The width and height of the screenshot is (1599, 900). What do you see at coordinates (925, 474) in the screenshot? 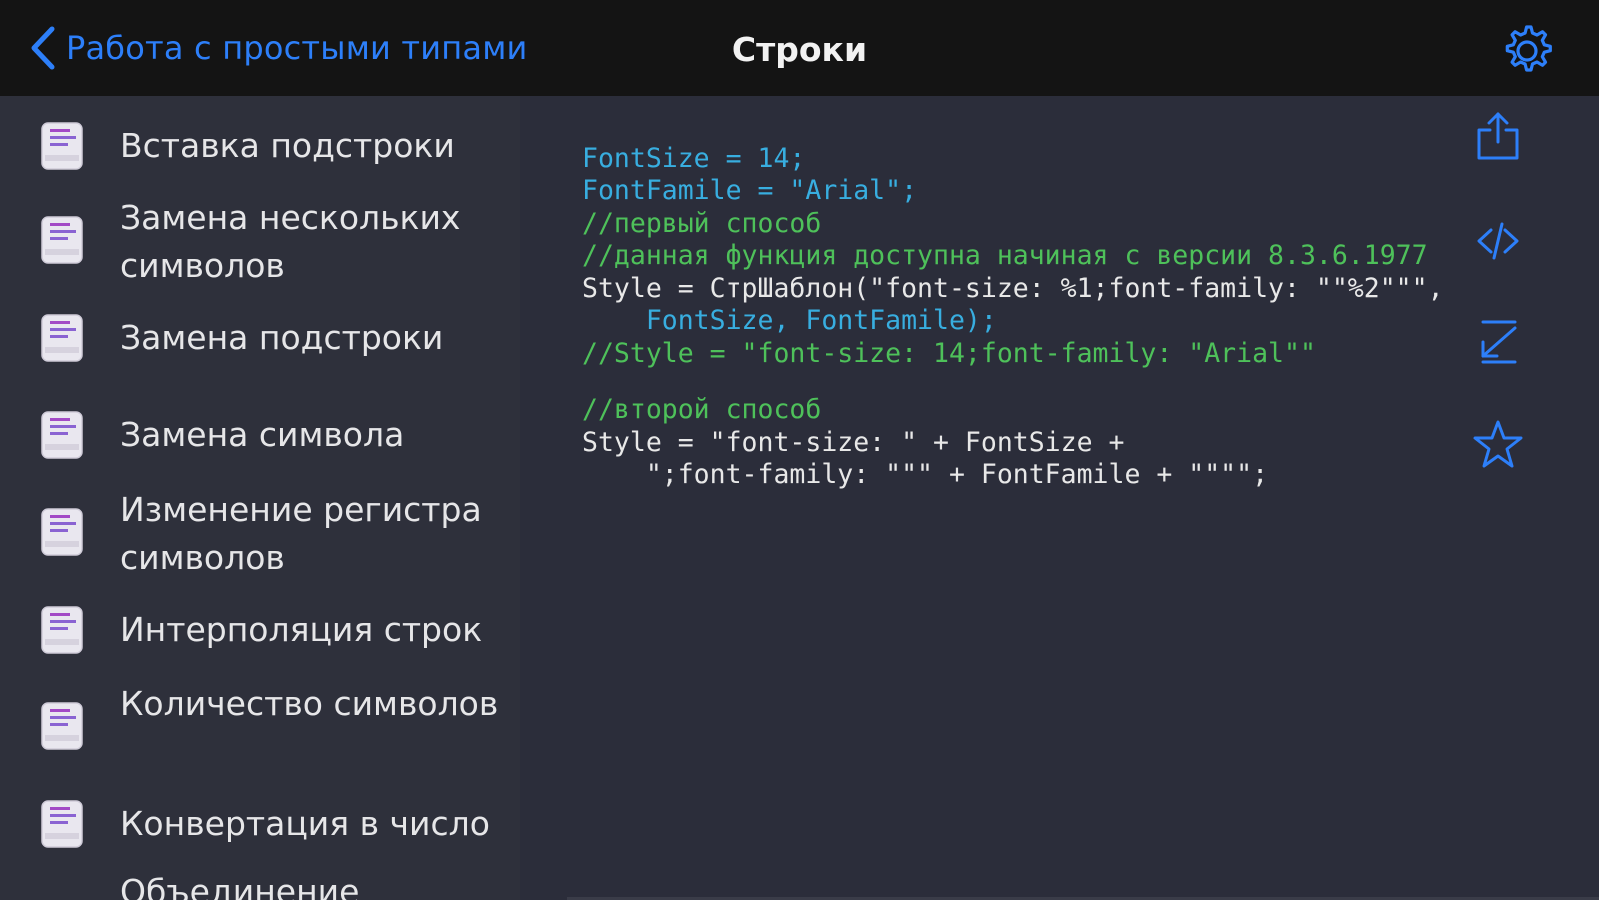
I see `code-line-text: ";font-family: """ + FontFamile + """";` at bounding box center [925, 474].